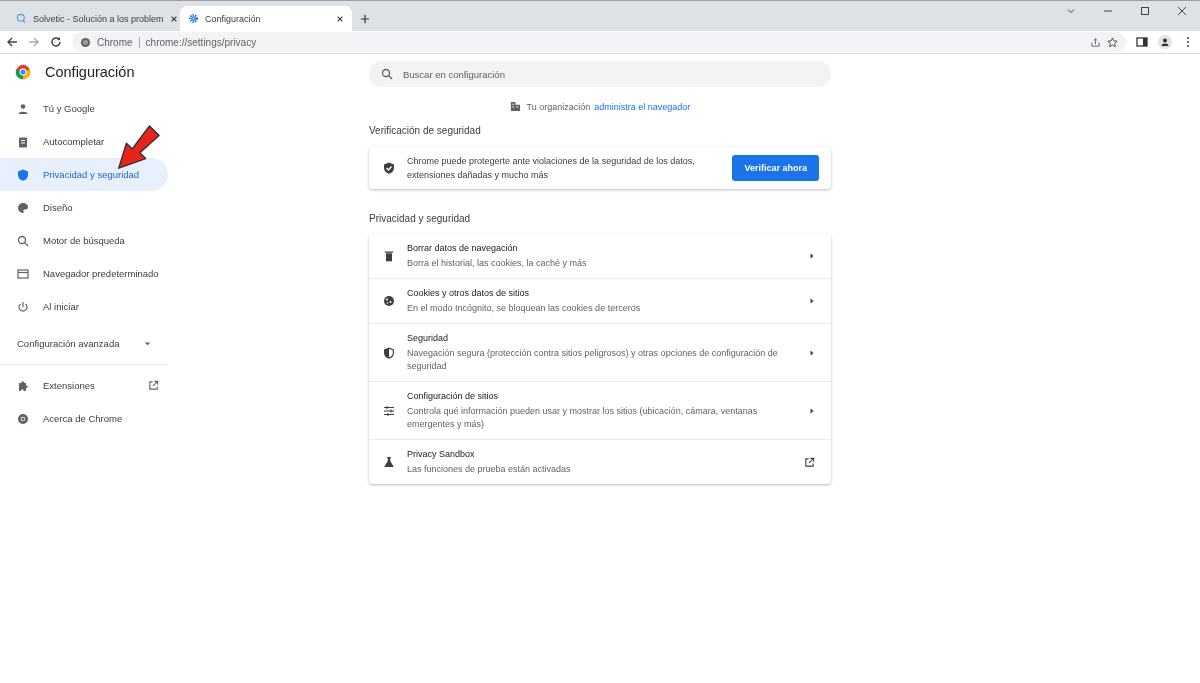 The image size is (1200, 683). I want to click on shield-check-icon, so click(389, 168).